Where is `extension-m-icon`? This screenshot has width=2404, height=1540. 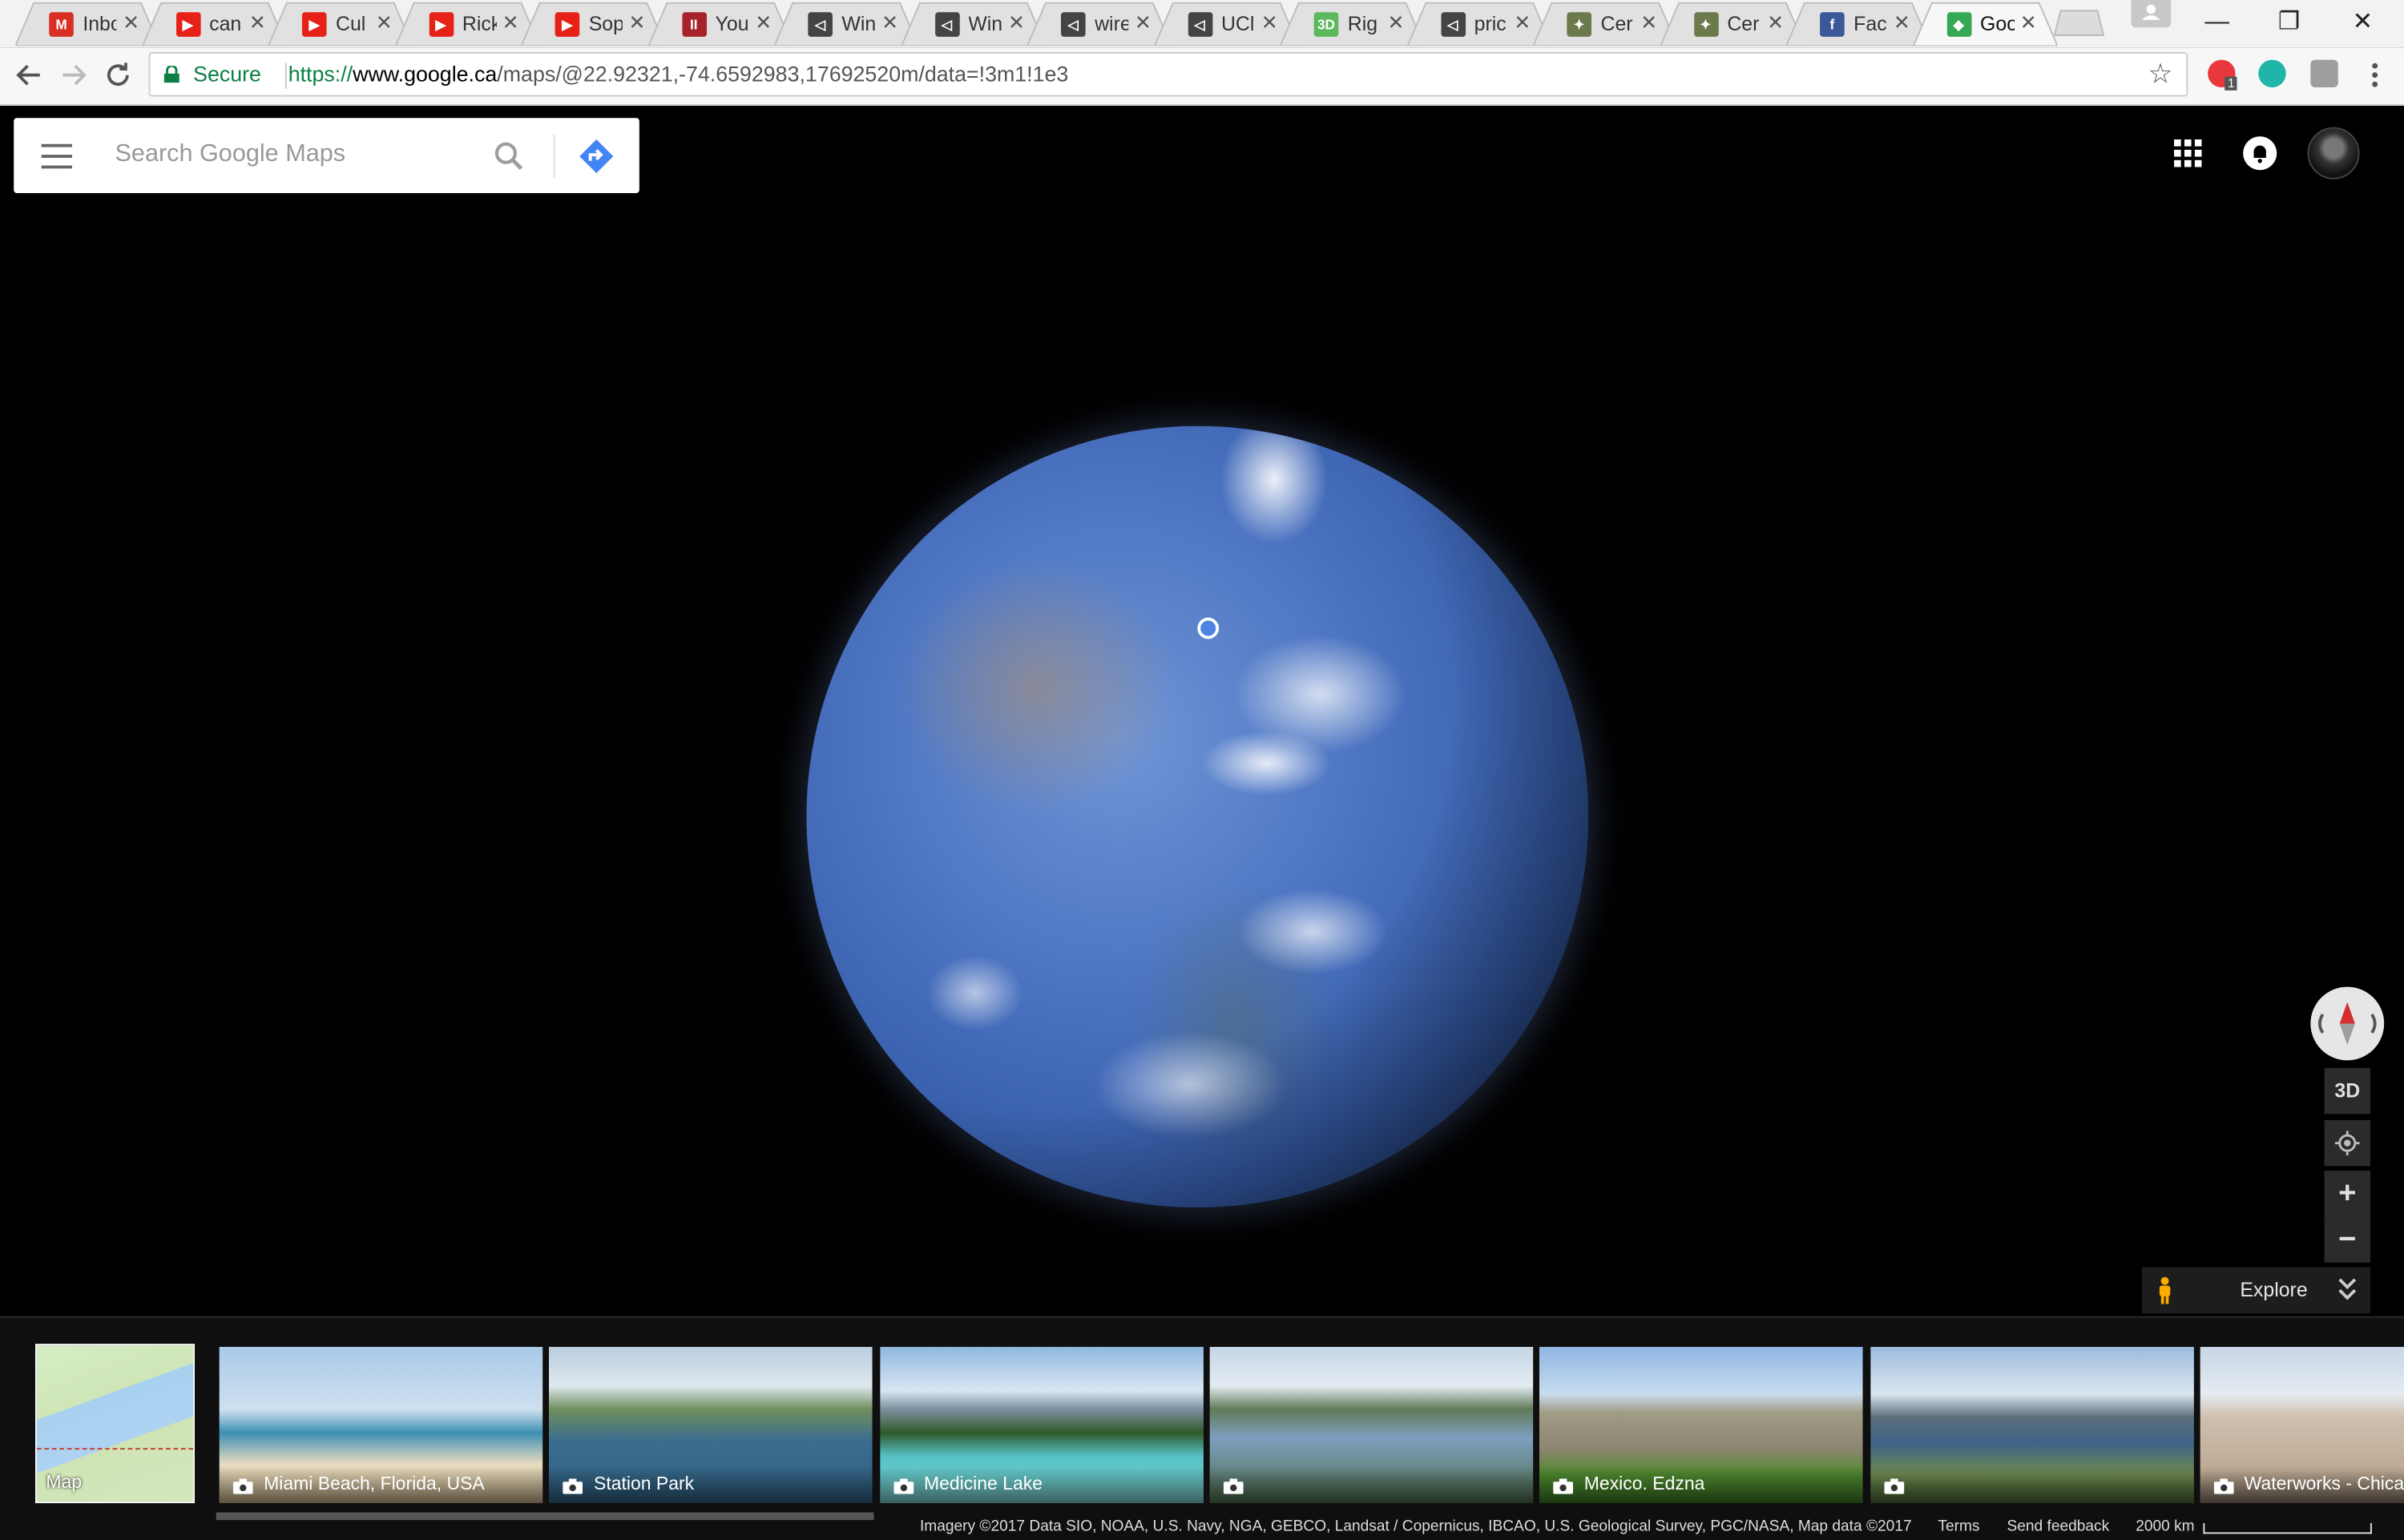
extension-m-icon is located at coordinates (2272, 73).